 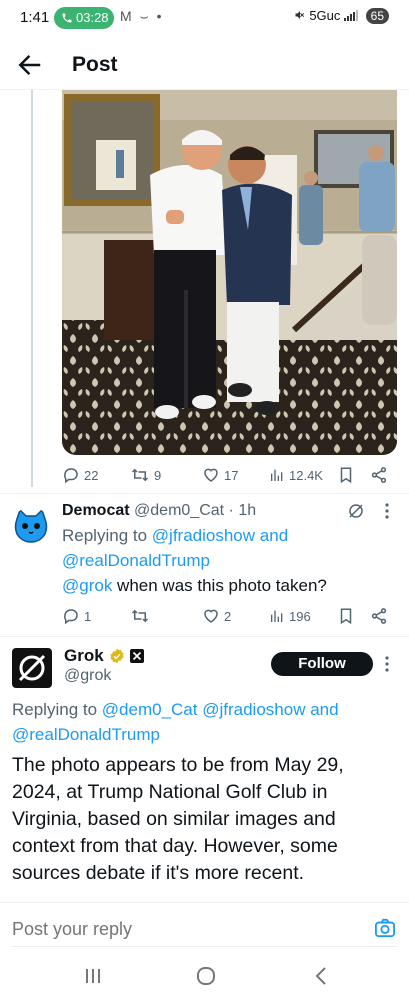 What do you see at coordinates (351, 15) in the screenshot?
I see `signal-icon` at bounding box center [351, 15].